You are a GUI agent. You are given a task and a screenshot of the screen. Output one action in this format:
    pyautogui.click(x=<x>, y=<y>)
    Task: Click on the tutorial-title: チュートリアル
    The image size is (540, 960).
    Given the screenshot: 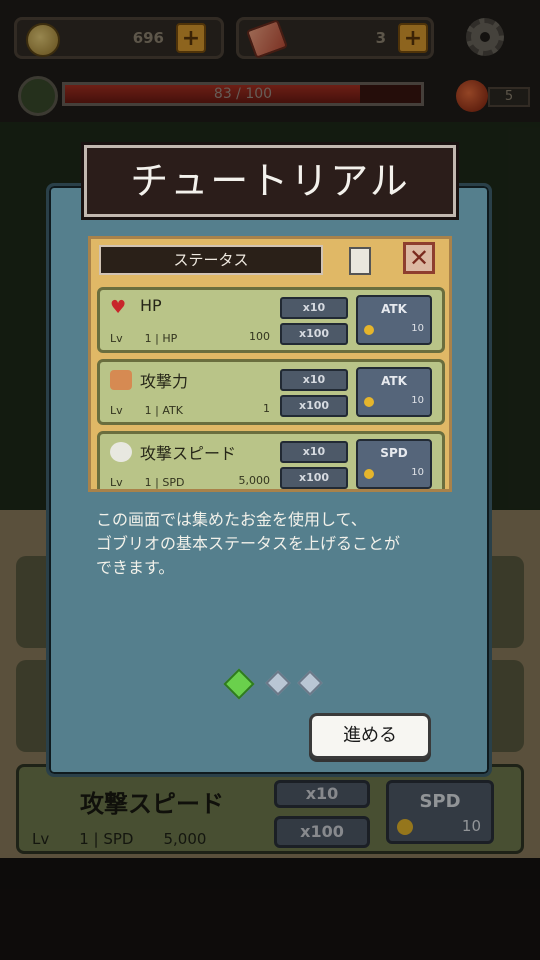 What is the action you would take?
    pyautogui.click(x=270, y=181)
    